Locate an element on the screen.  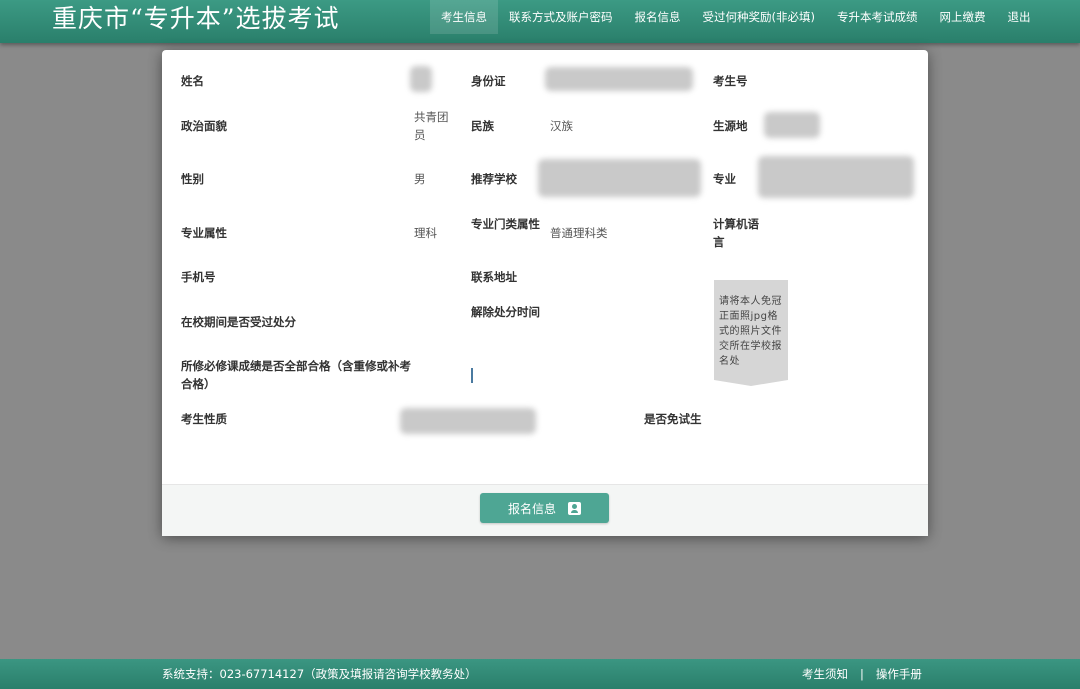
modal-footer: 报名信息 is located at coordinates (545, 510).